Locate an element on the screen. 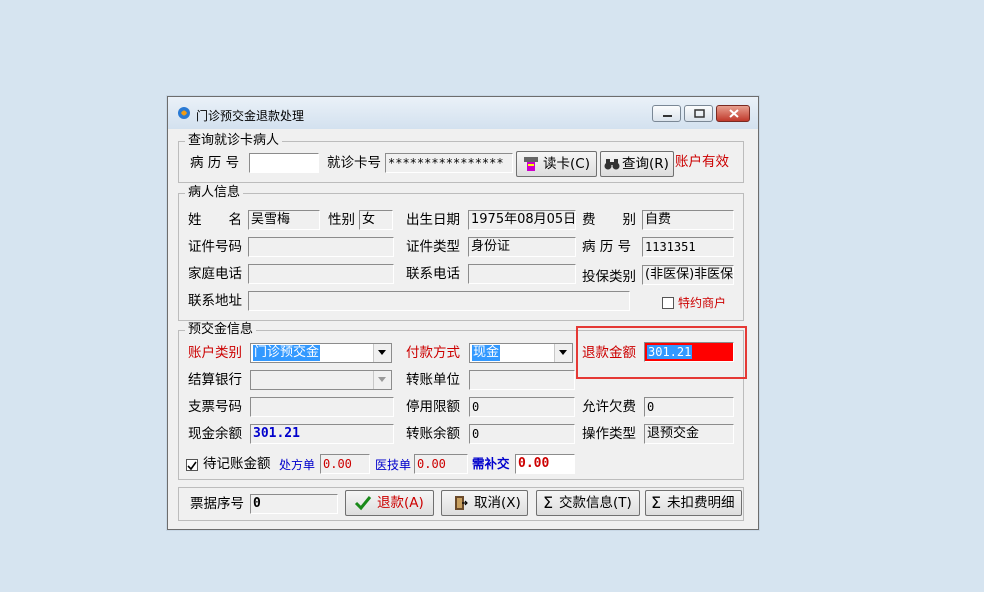 The height and width of the screenshot is (592, 984). medtech-field: 0.00 is located at coordinates (441, 464).